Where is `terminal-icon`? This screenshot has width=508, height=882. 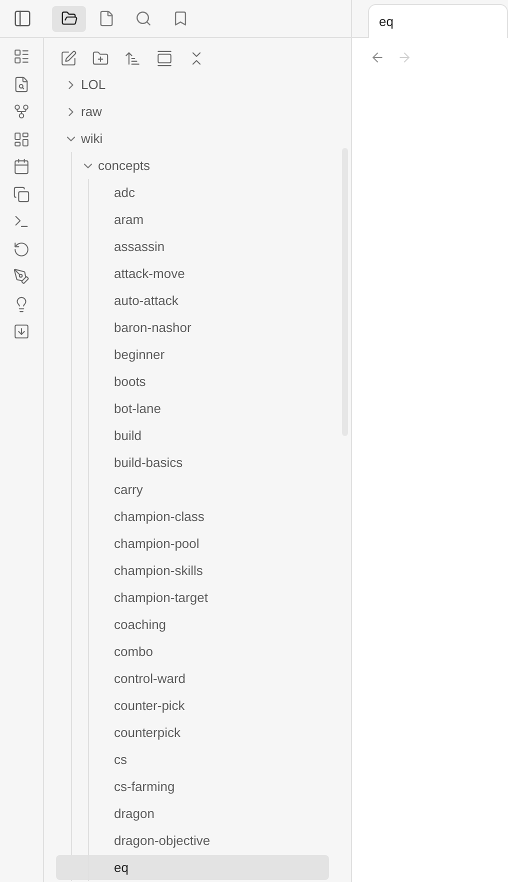
terminal-icon is located at coordinates (21, 221).